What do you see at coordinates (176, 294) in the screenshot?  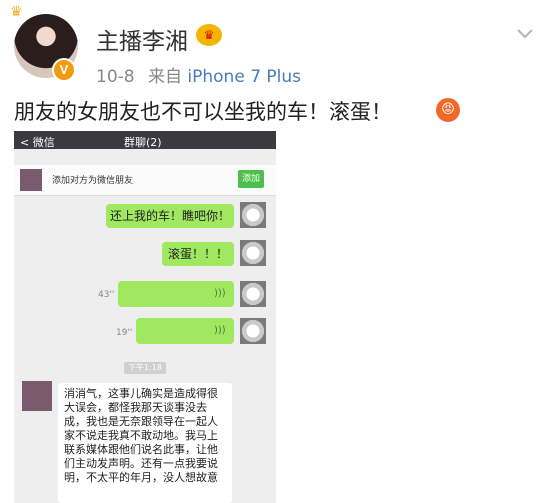 I see `voice-message-1: )))` at bounding box center [176, 294].